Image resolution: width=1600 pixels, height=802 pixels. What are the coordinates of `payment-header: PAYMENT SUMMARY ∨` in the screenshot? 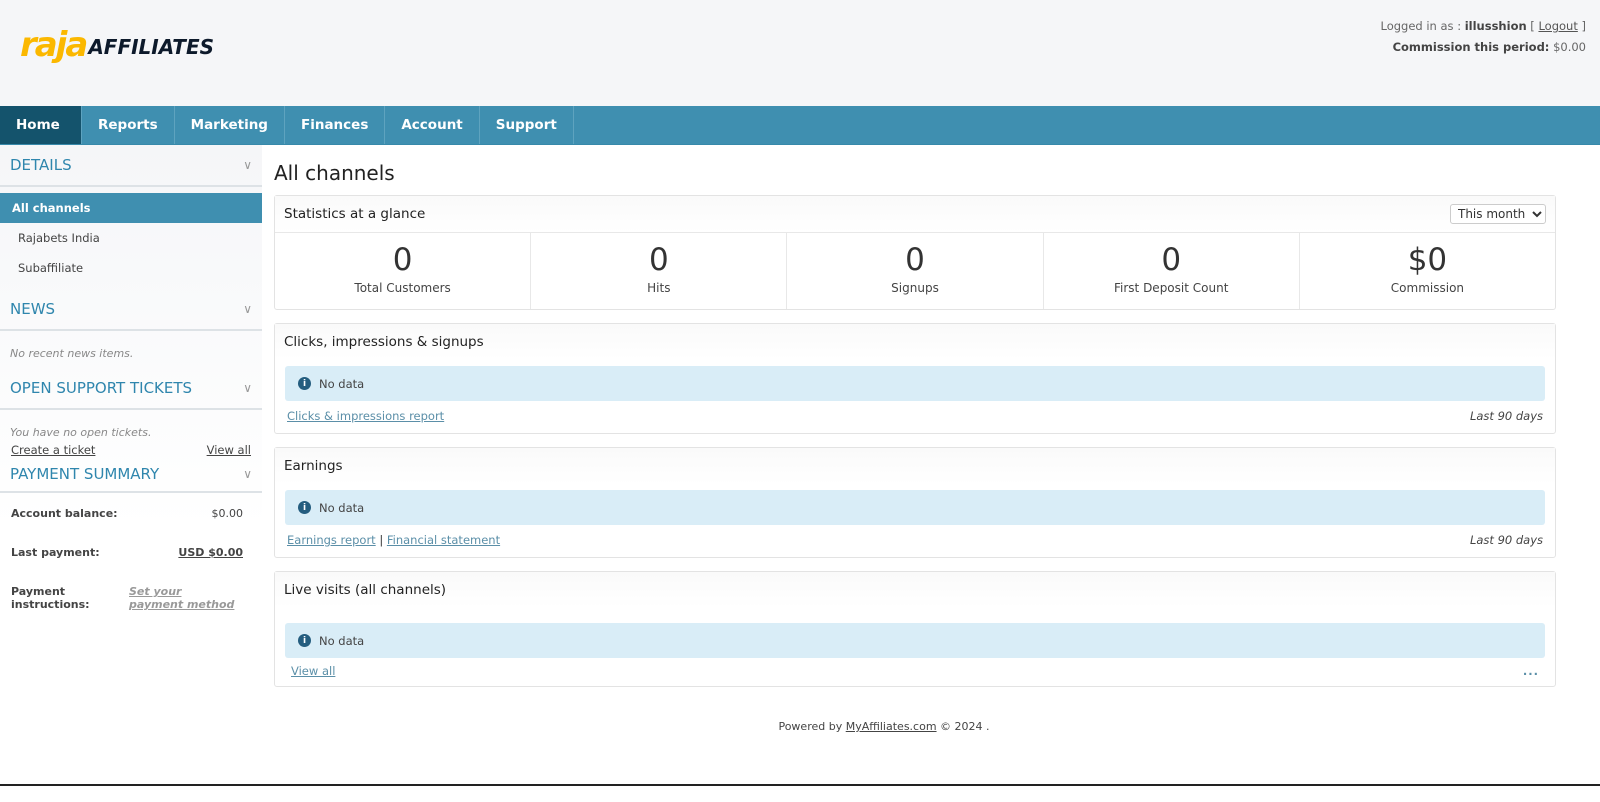 It's located at (131, 475).